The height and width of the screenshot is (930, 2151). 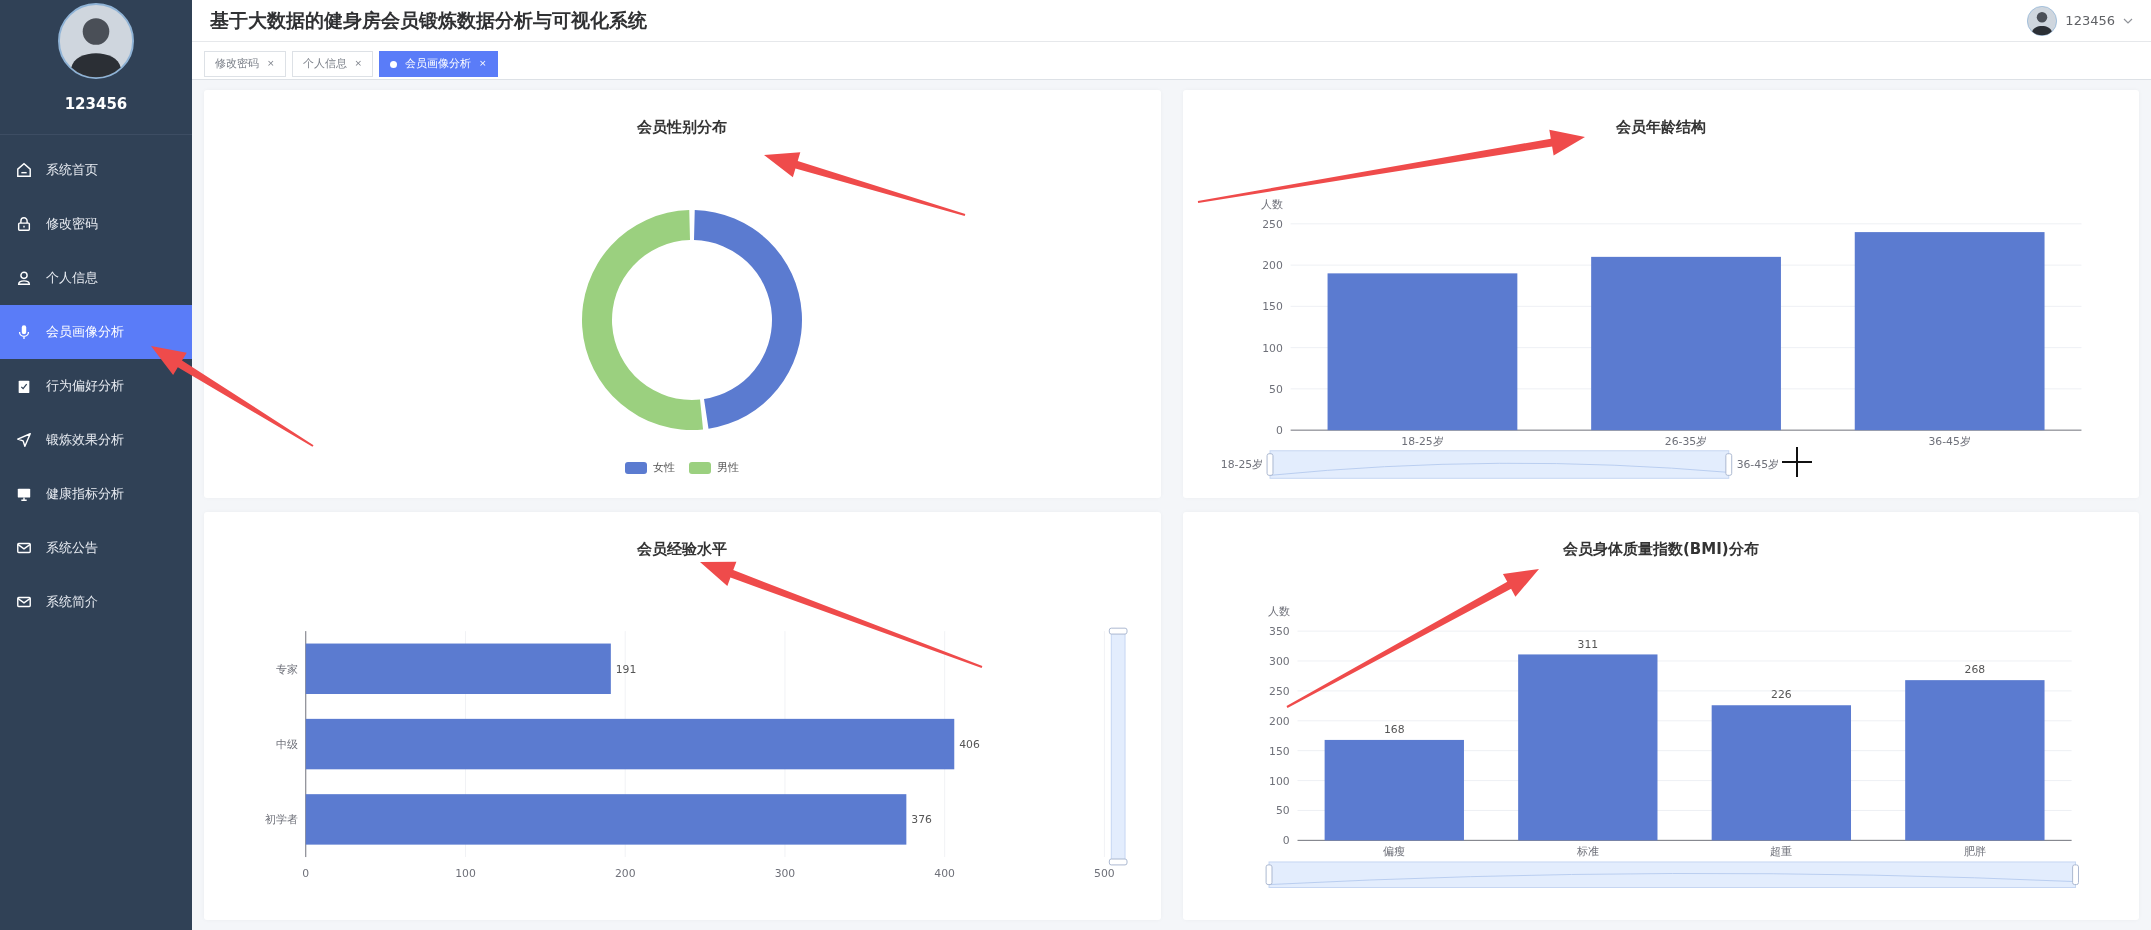 What do you see at coordinates (1781, 852) in the screenshot?
I see `category-label: 超重` at bounding box center [1781, 852].